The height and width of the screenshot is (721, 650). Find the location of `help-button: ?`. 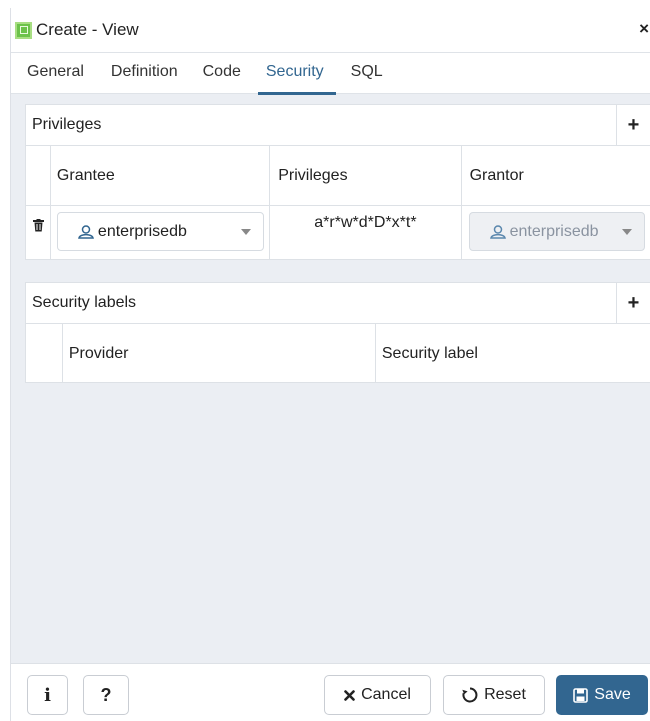

help-button: ? is located at coordinates (106, 695).